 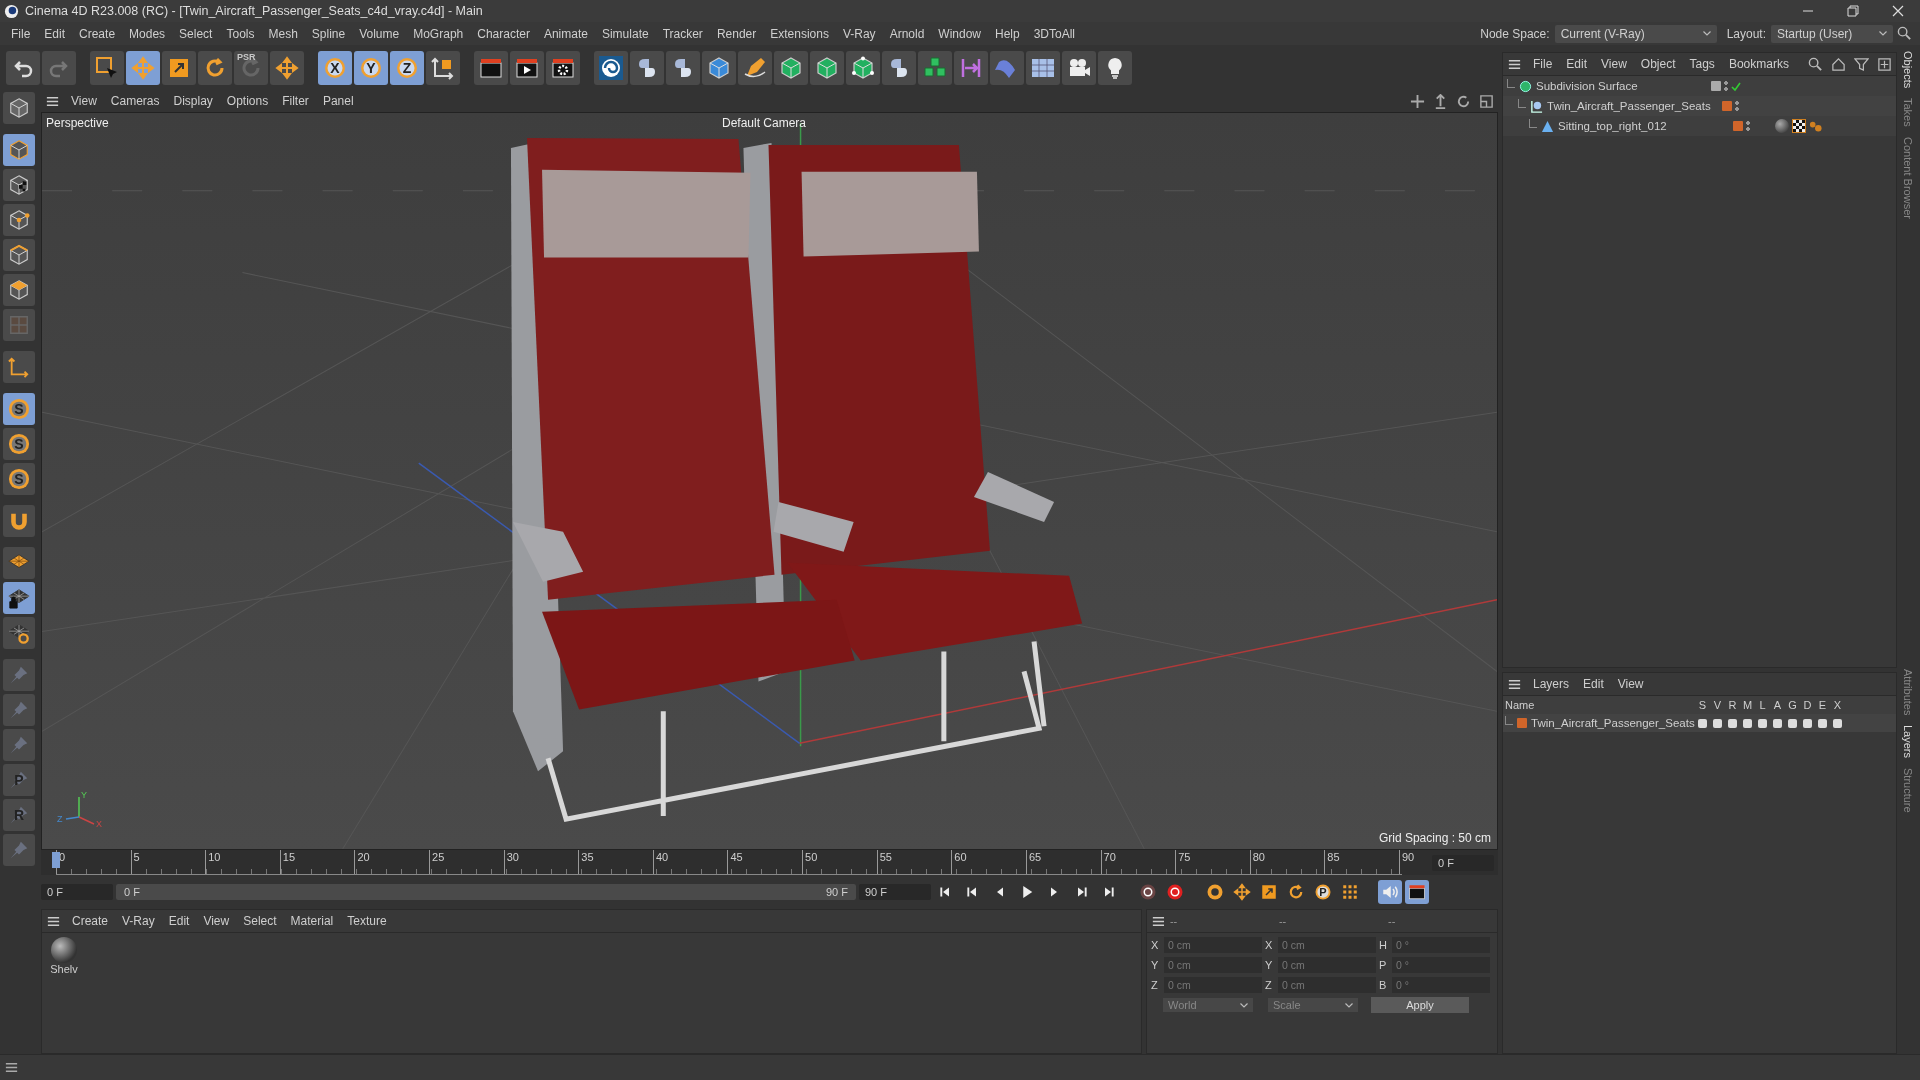 I want to click on tool-button: X, so click(x=335, y=67).